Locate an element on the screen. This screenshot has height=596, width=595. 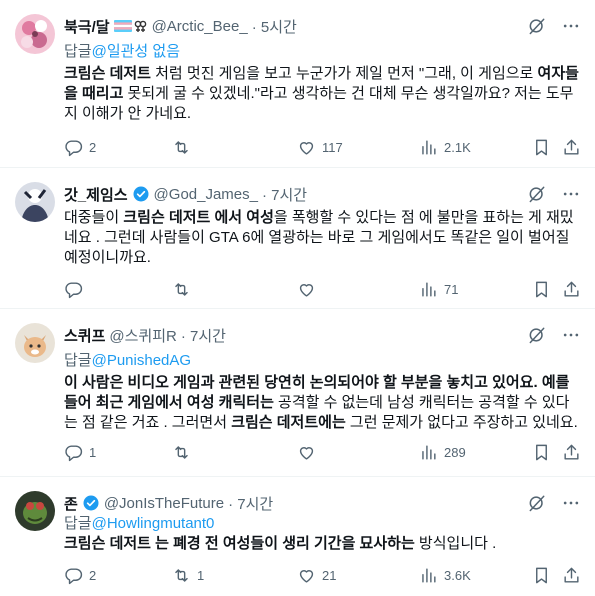
tweet-text-segment: 방식입니다 . is located at coordinates (455, 543).